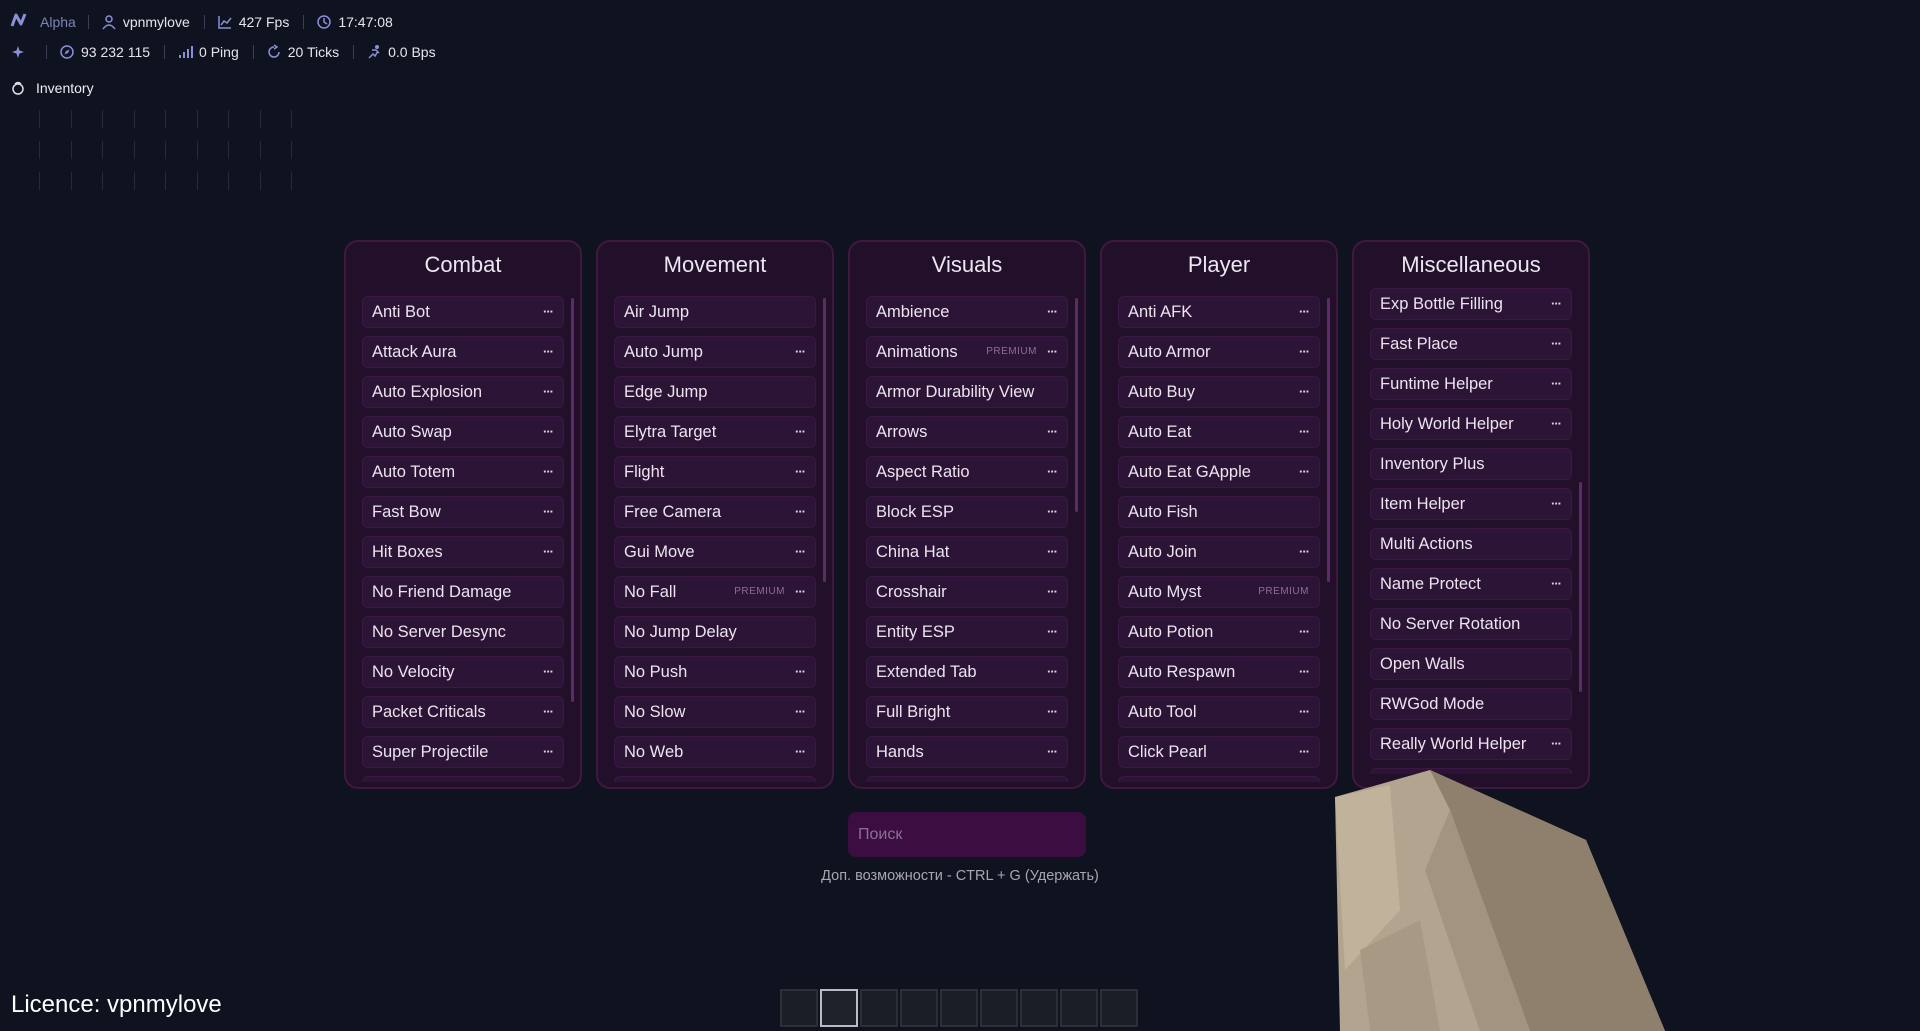  I want to click on module-funtime-helper: Funtime Helper ···, so click(1471, 384).